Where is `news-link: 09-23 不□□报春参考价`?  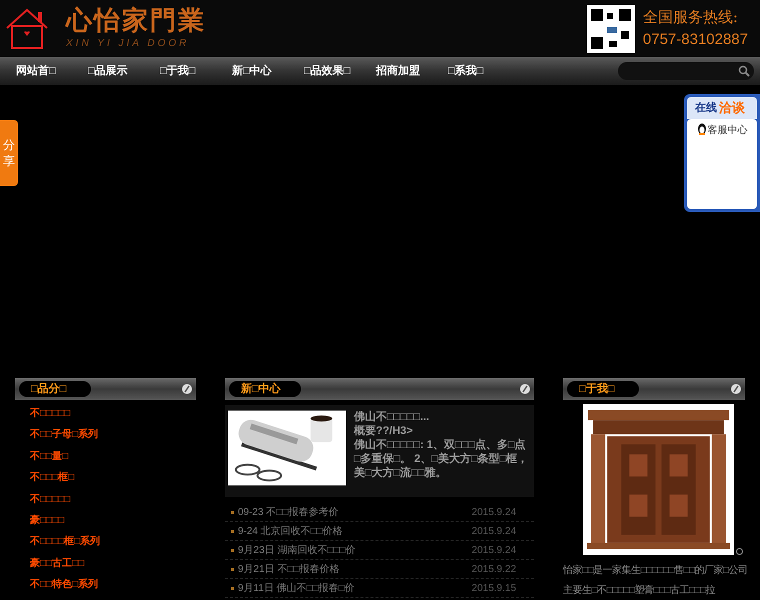
news-link: 09-23 不□□报春参考价 is located at coordinates (355, 512).